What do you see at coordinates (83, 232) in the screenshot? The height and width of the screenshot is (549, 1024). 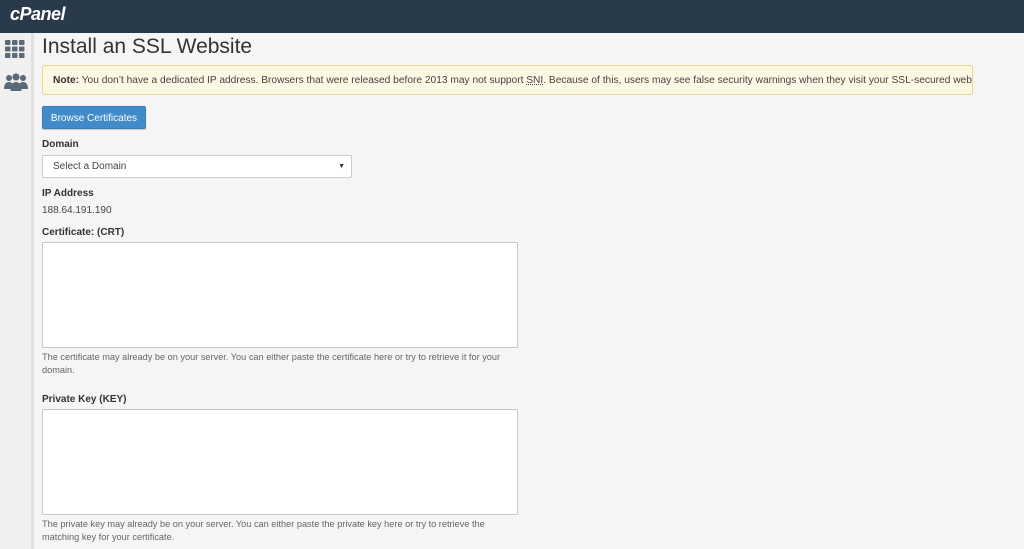 I see `certificate-label: Certificate: (CRT)` at bounding box center [83, 232].